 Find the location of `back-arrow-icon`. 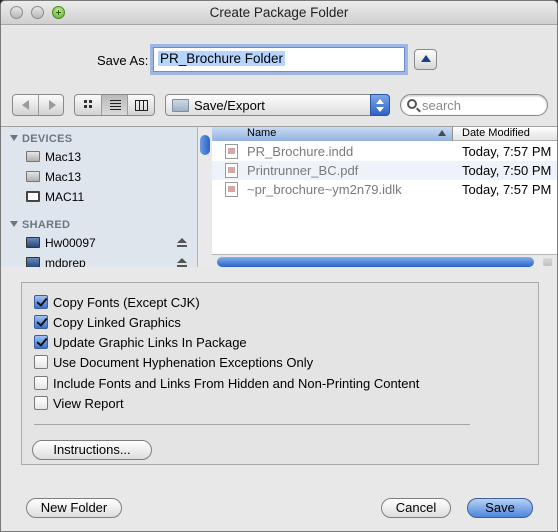

back-arrow-icon is located at coordinates (26, 105).